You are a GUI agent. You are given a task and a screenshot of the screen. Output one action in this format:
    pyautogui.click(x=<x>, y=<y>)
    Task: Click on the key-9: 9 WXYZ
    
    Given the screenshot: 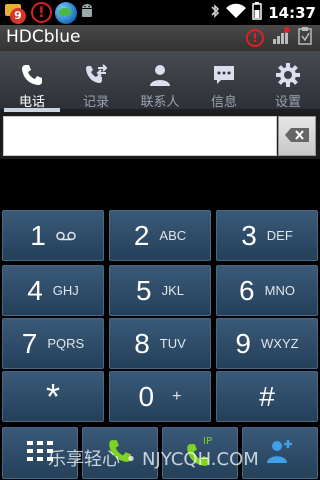 What is the action you would take?
    pyautogui.click(x=267, y=343)
    